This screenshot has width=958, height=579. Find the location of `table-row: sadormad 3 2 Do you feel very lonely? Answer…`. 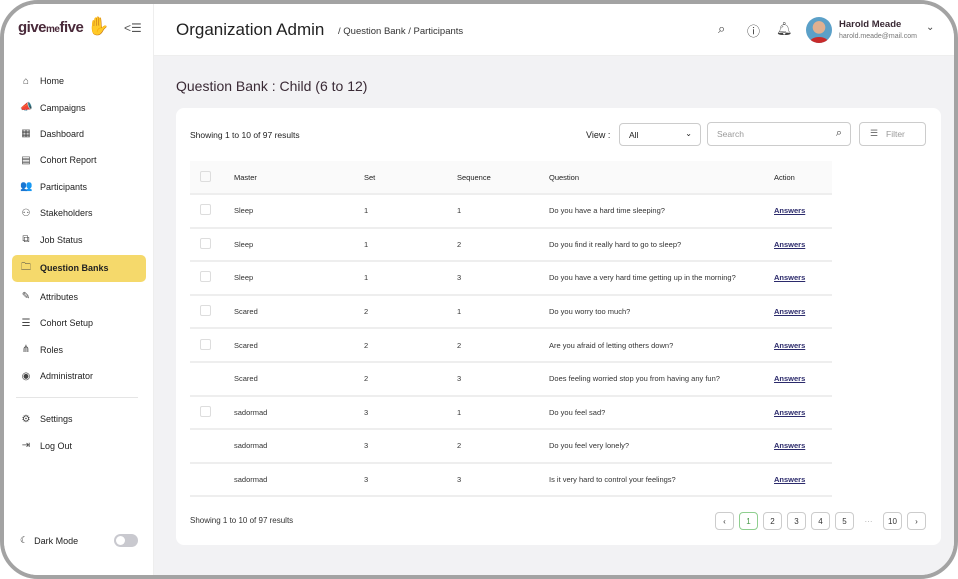

table-row: sadormad 3 2 Do you feel very lonely? Answer… is located at coordinates (511, 446).